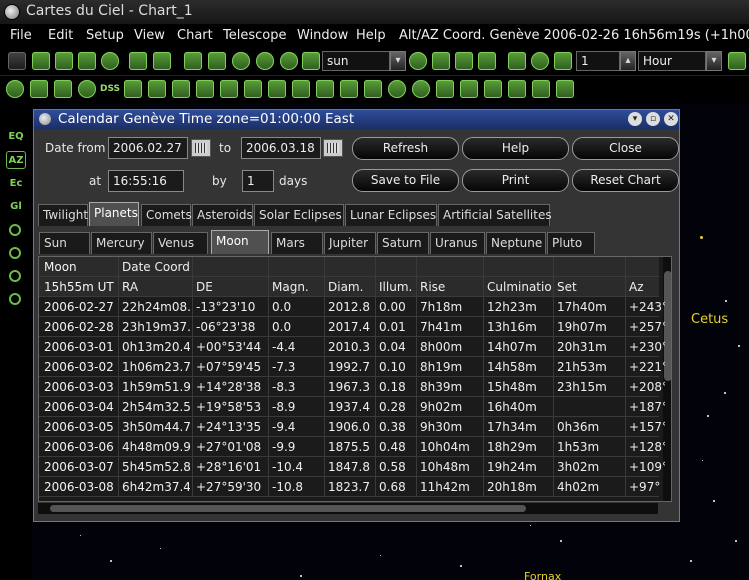  I want to click on horizontal-scrollbar, so click(348, 508).